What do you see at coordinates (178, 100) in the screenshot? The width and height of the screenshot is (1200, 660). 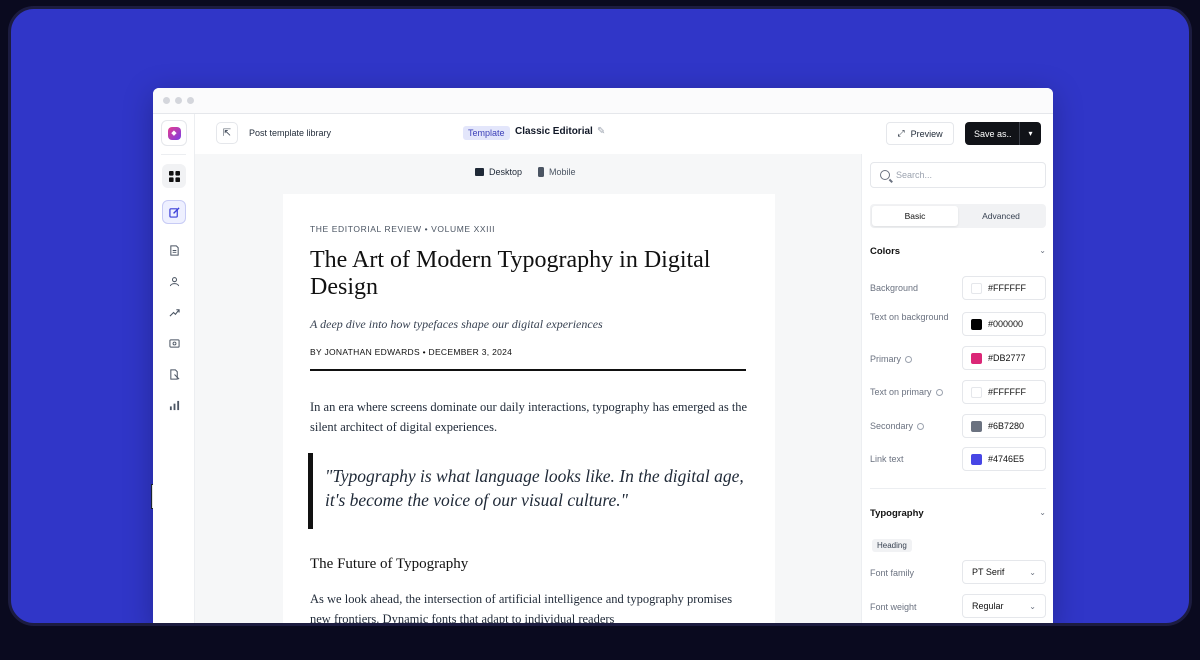 I see `window-dot-minimize` at bounding box center [178, 100].